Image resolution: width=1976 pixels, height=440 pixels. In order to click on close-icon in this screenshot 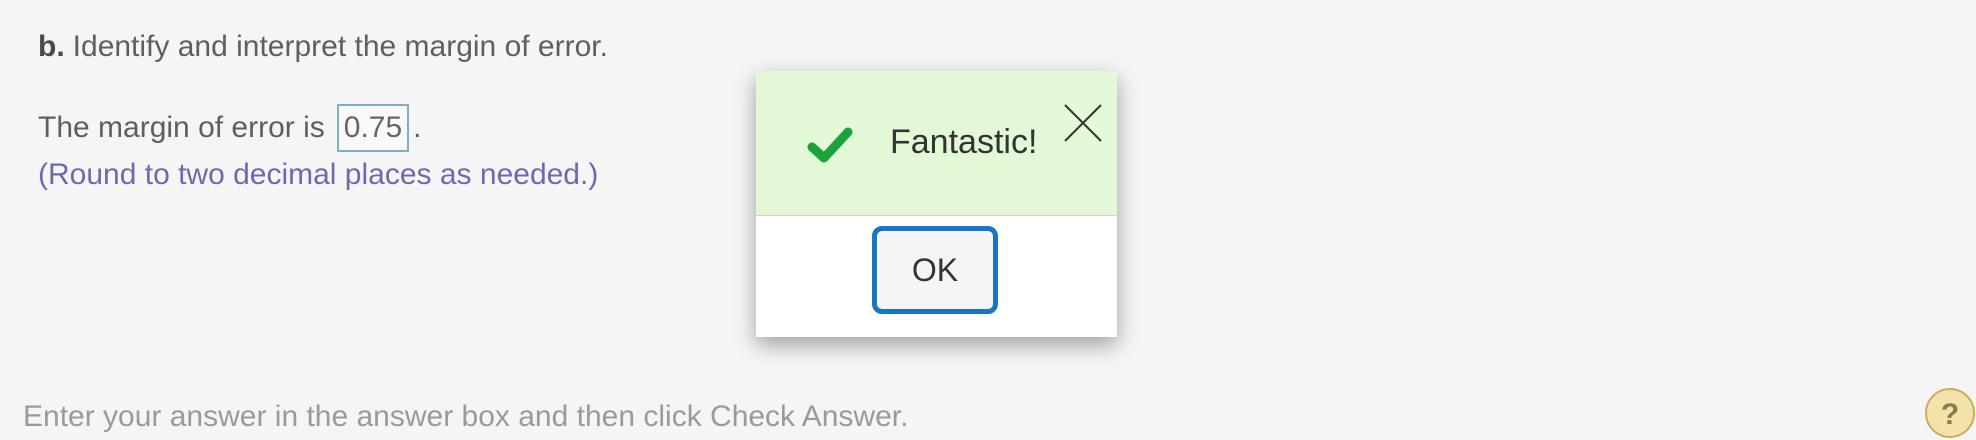, I will do `click(1083, 123)`.